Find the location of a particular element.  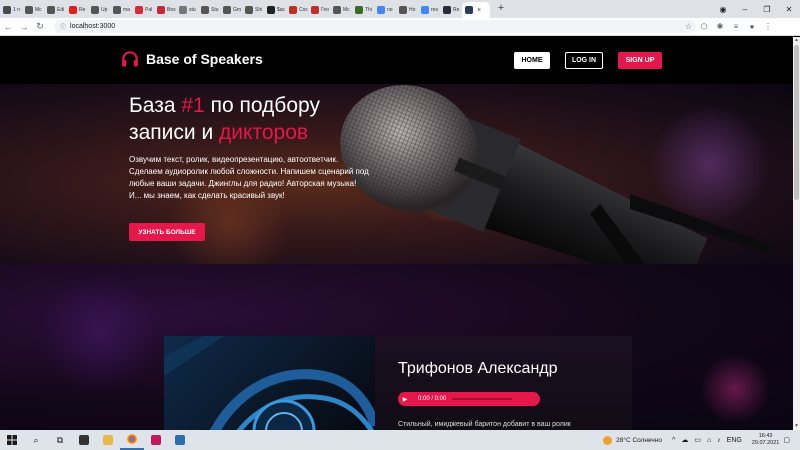

signup-button: SIGN UP is located at coordinates (640, 60).